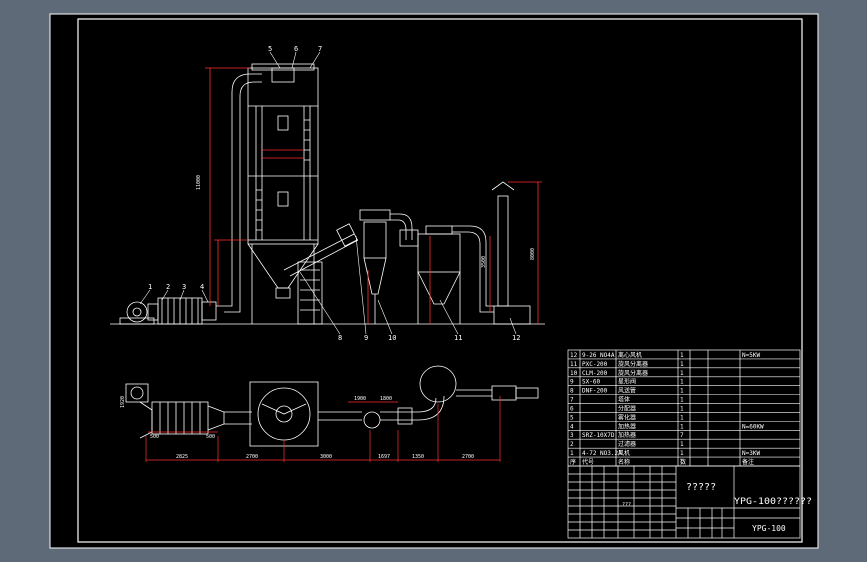 Image resolution: width=867 pixels, height=562 pixels. I want to click on part-number: 12, so click(516, 338).